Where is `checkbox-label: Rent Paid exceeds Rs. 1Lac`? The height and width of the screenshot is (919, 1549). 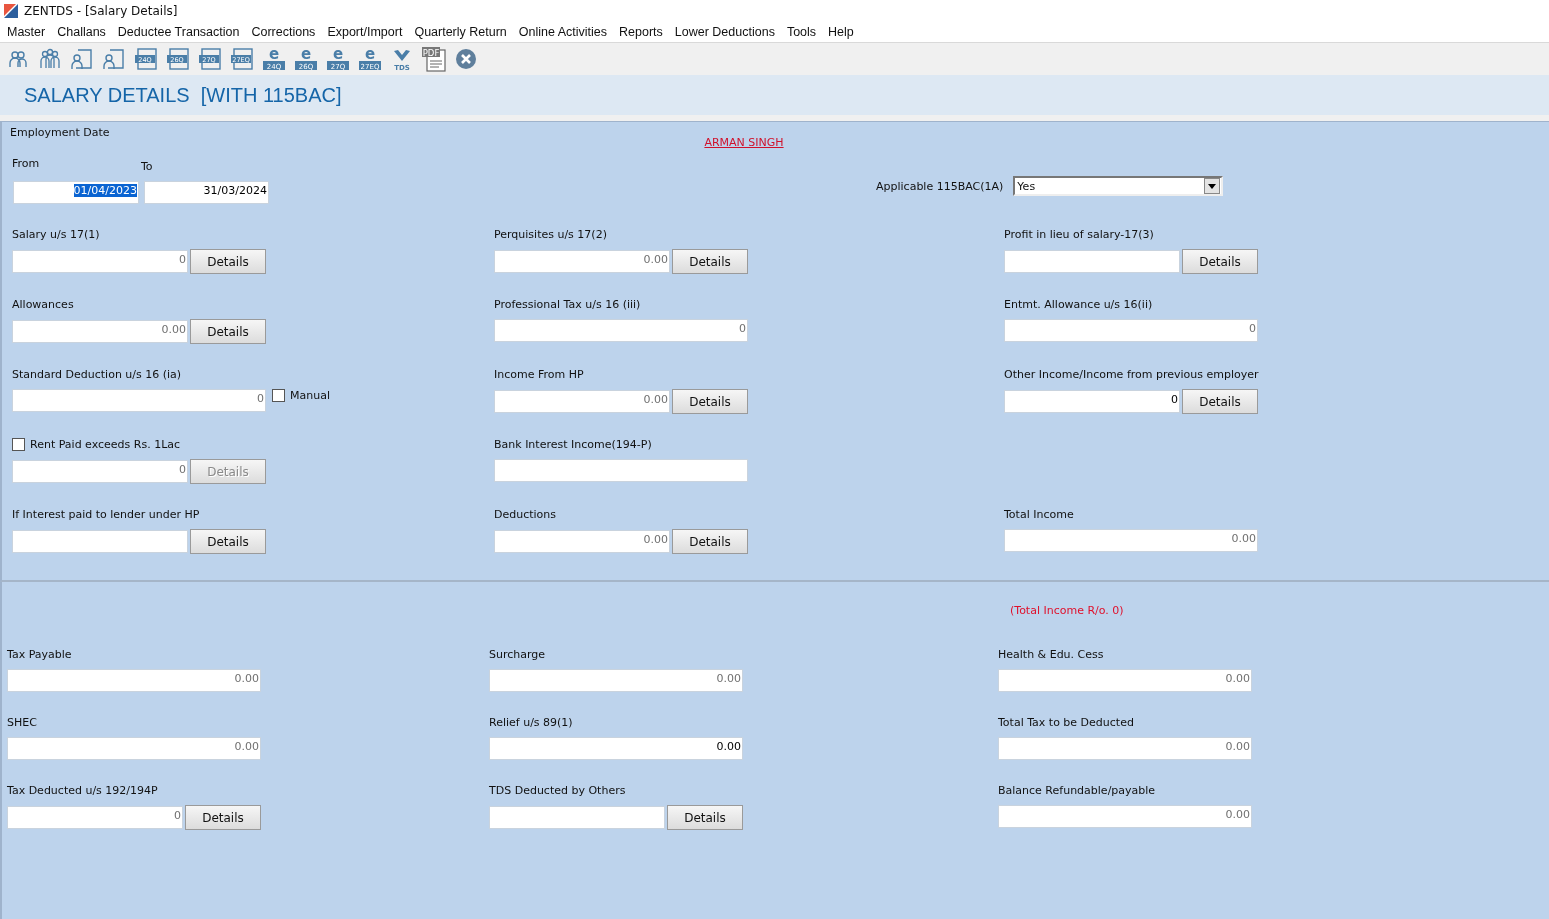
checkbox-label: Rent Paid exceeds Rs. 1Lac is located at coordinates (105, 444).